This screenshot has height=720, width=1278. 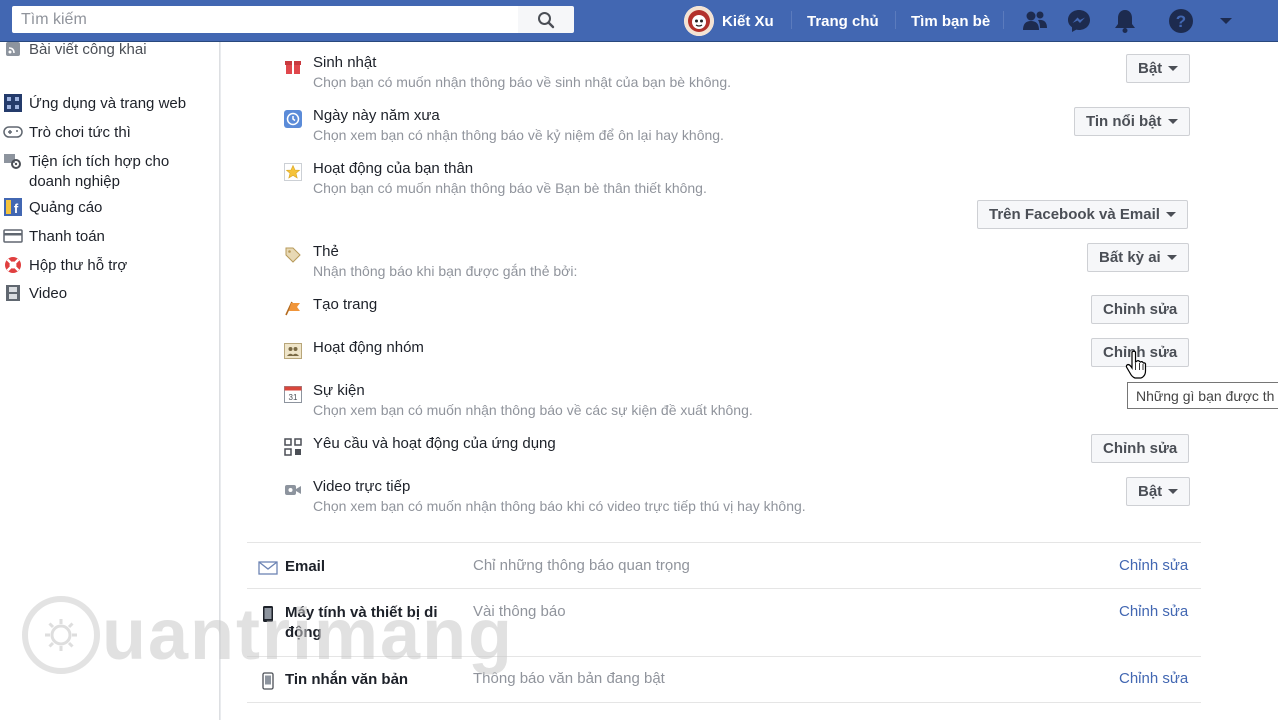 I want to click on tags-dropdown-button: Bất kỳ ai, so click(x=1138, y=257).